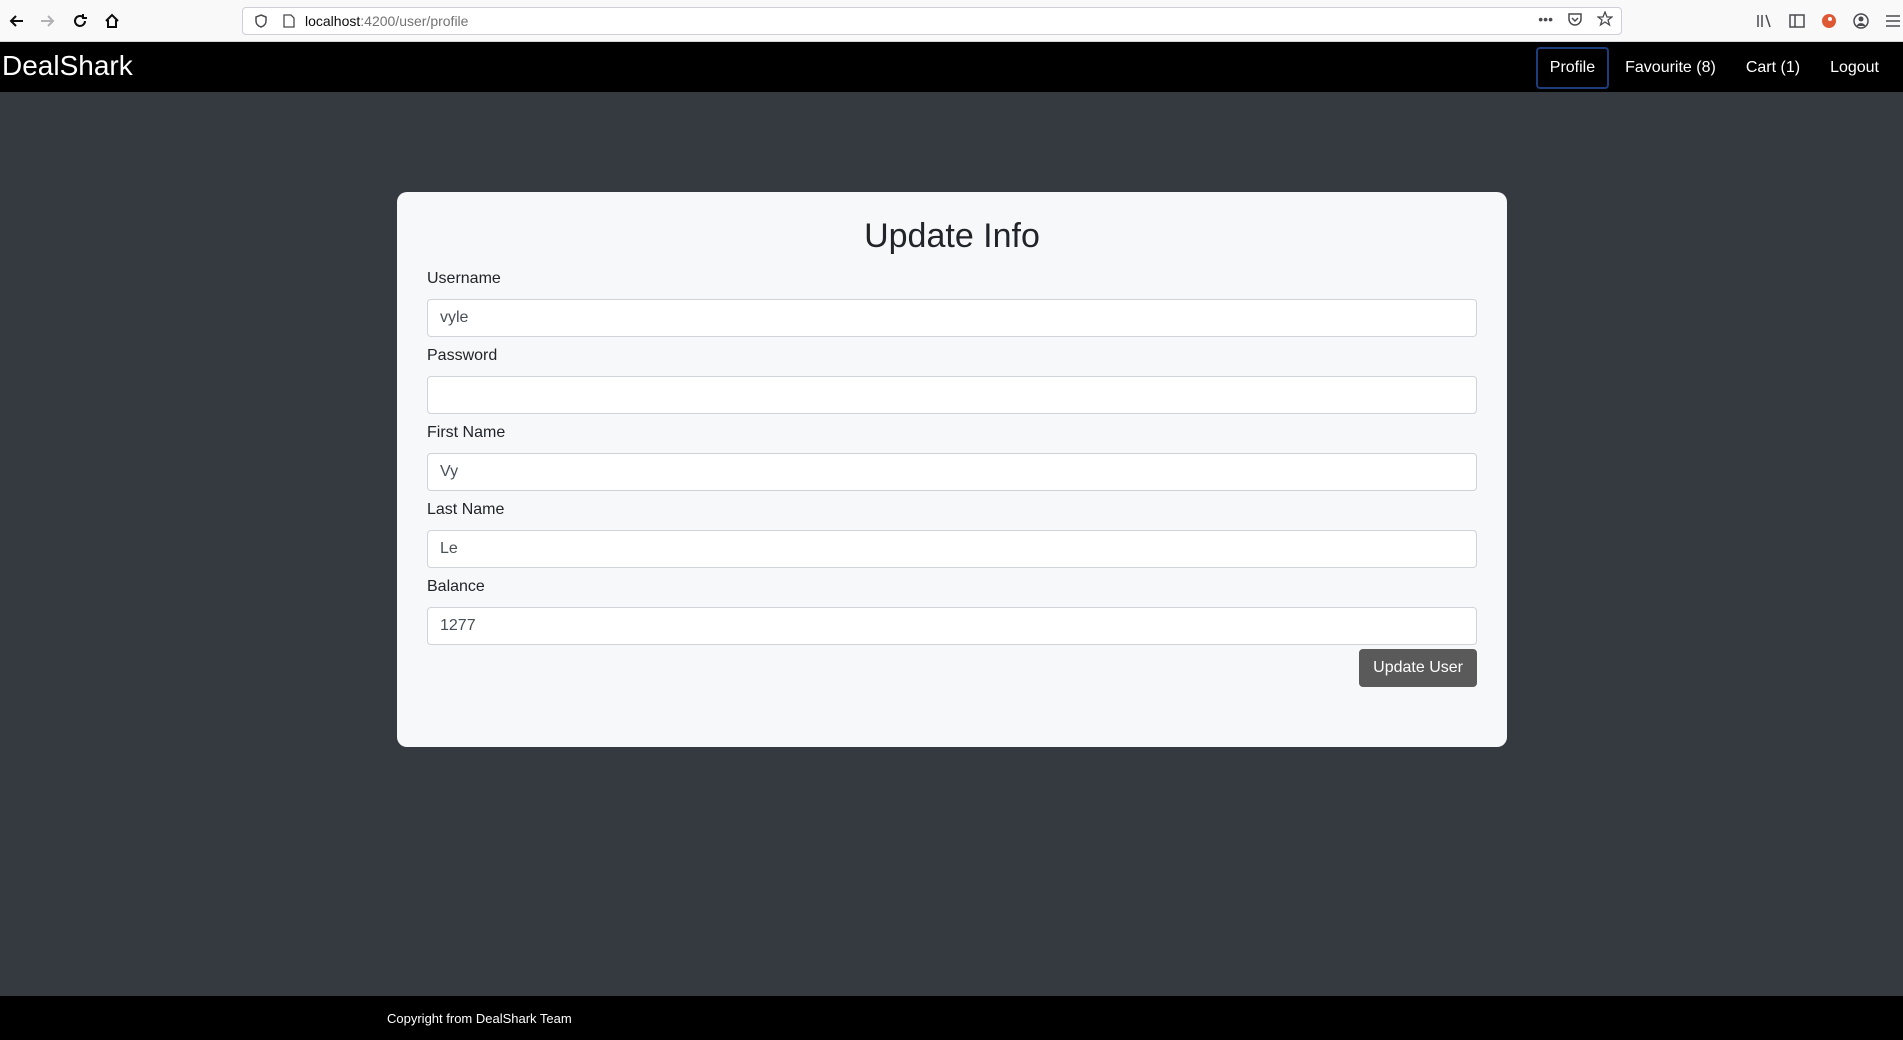  Describe the element at coordinates (466, 509) in the screenshot. I see `last-name-label: Last Name` at that location.